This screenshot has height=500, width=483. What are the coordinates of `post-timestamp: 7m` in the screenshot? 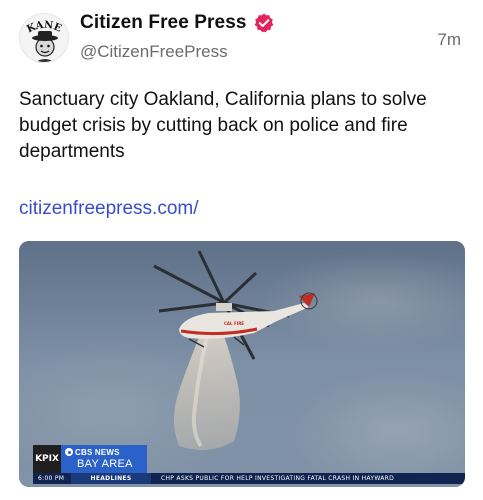 It's located at (449, 40).